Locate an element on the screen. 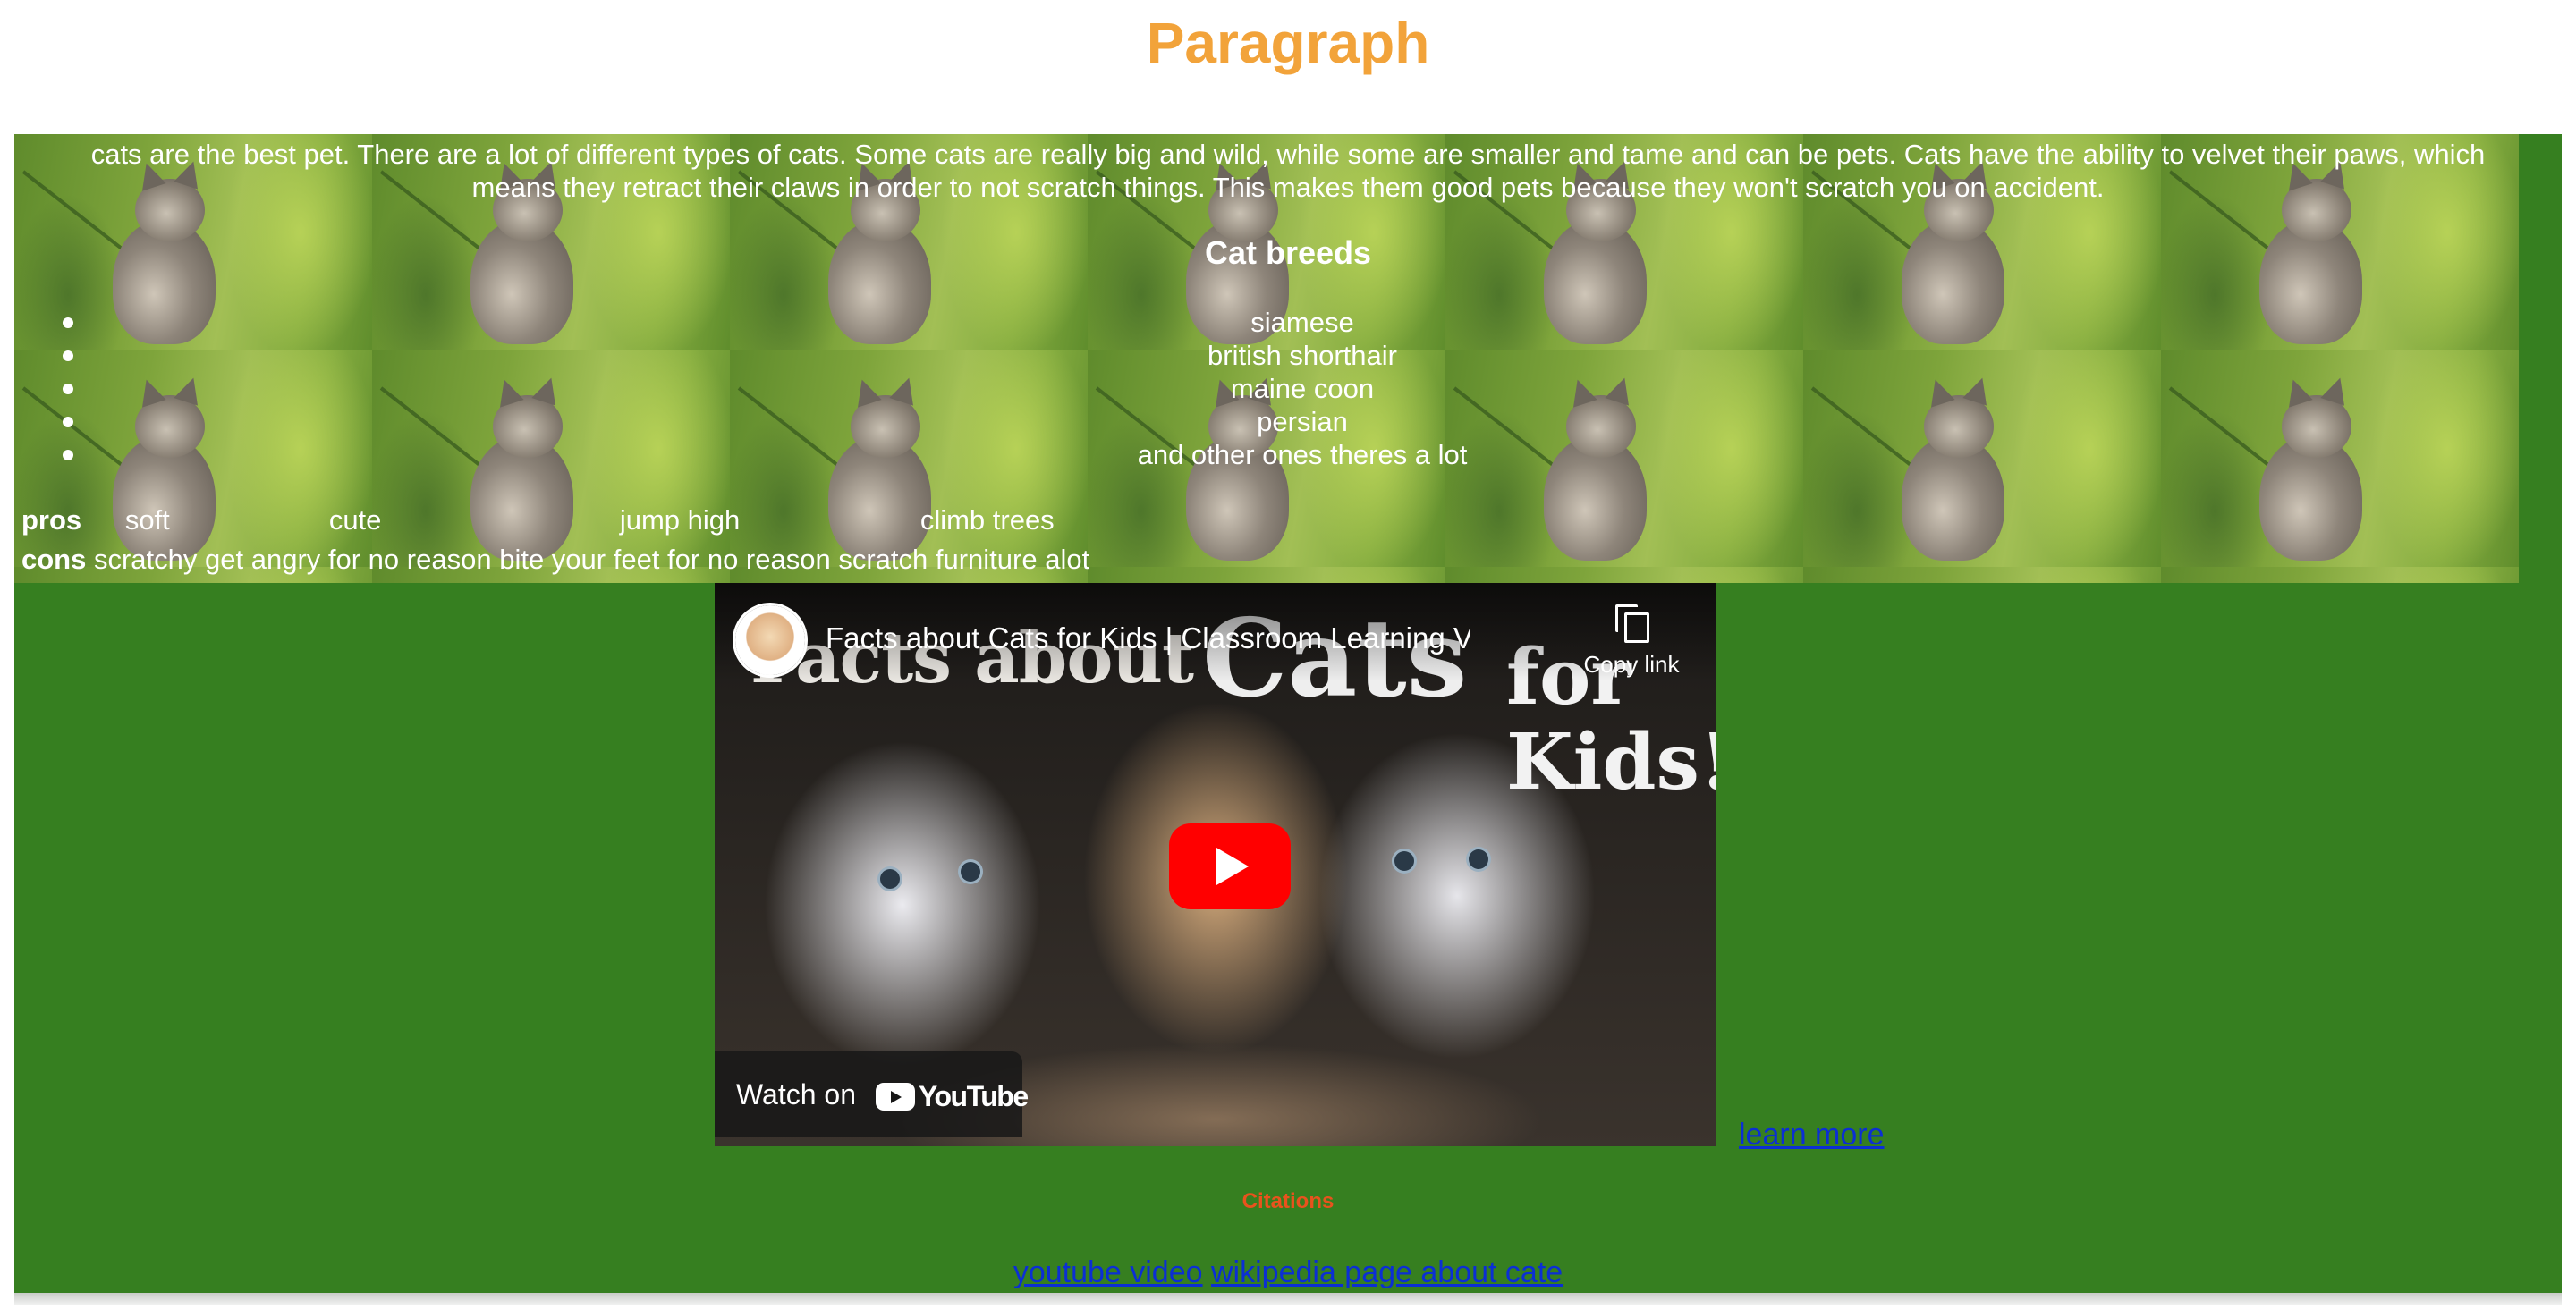  channel-avatar-icon is located at coordinates (770, 640).